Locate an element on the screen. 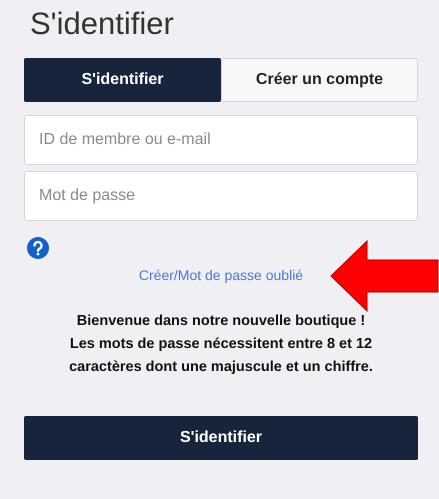 Image resolution: width=439 pixels, height=499 pixels. input-field: Mot de passe is located at coordinates (221, 196).